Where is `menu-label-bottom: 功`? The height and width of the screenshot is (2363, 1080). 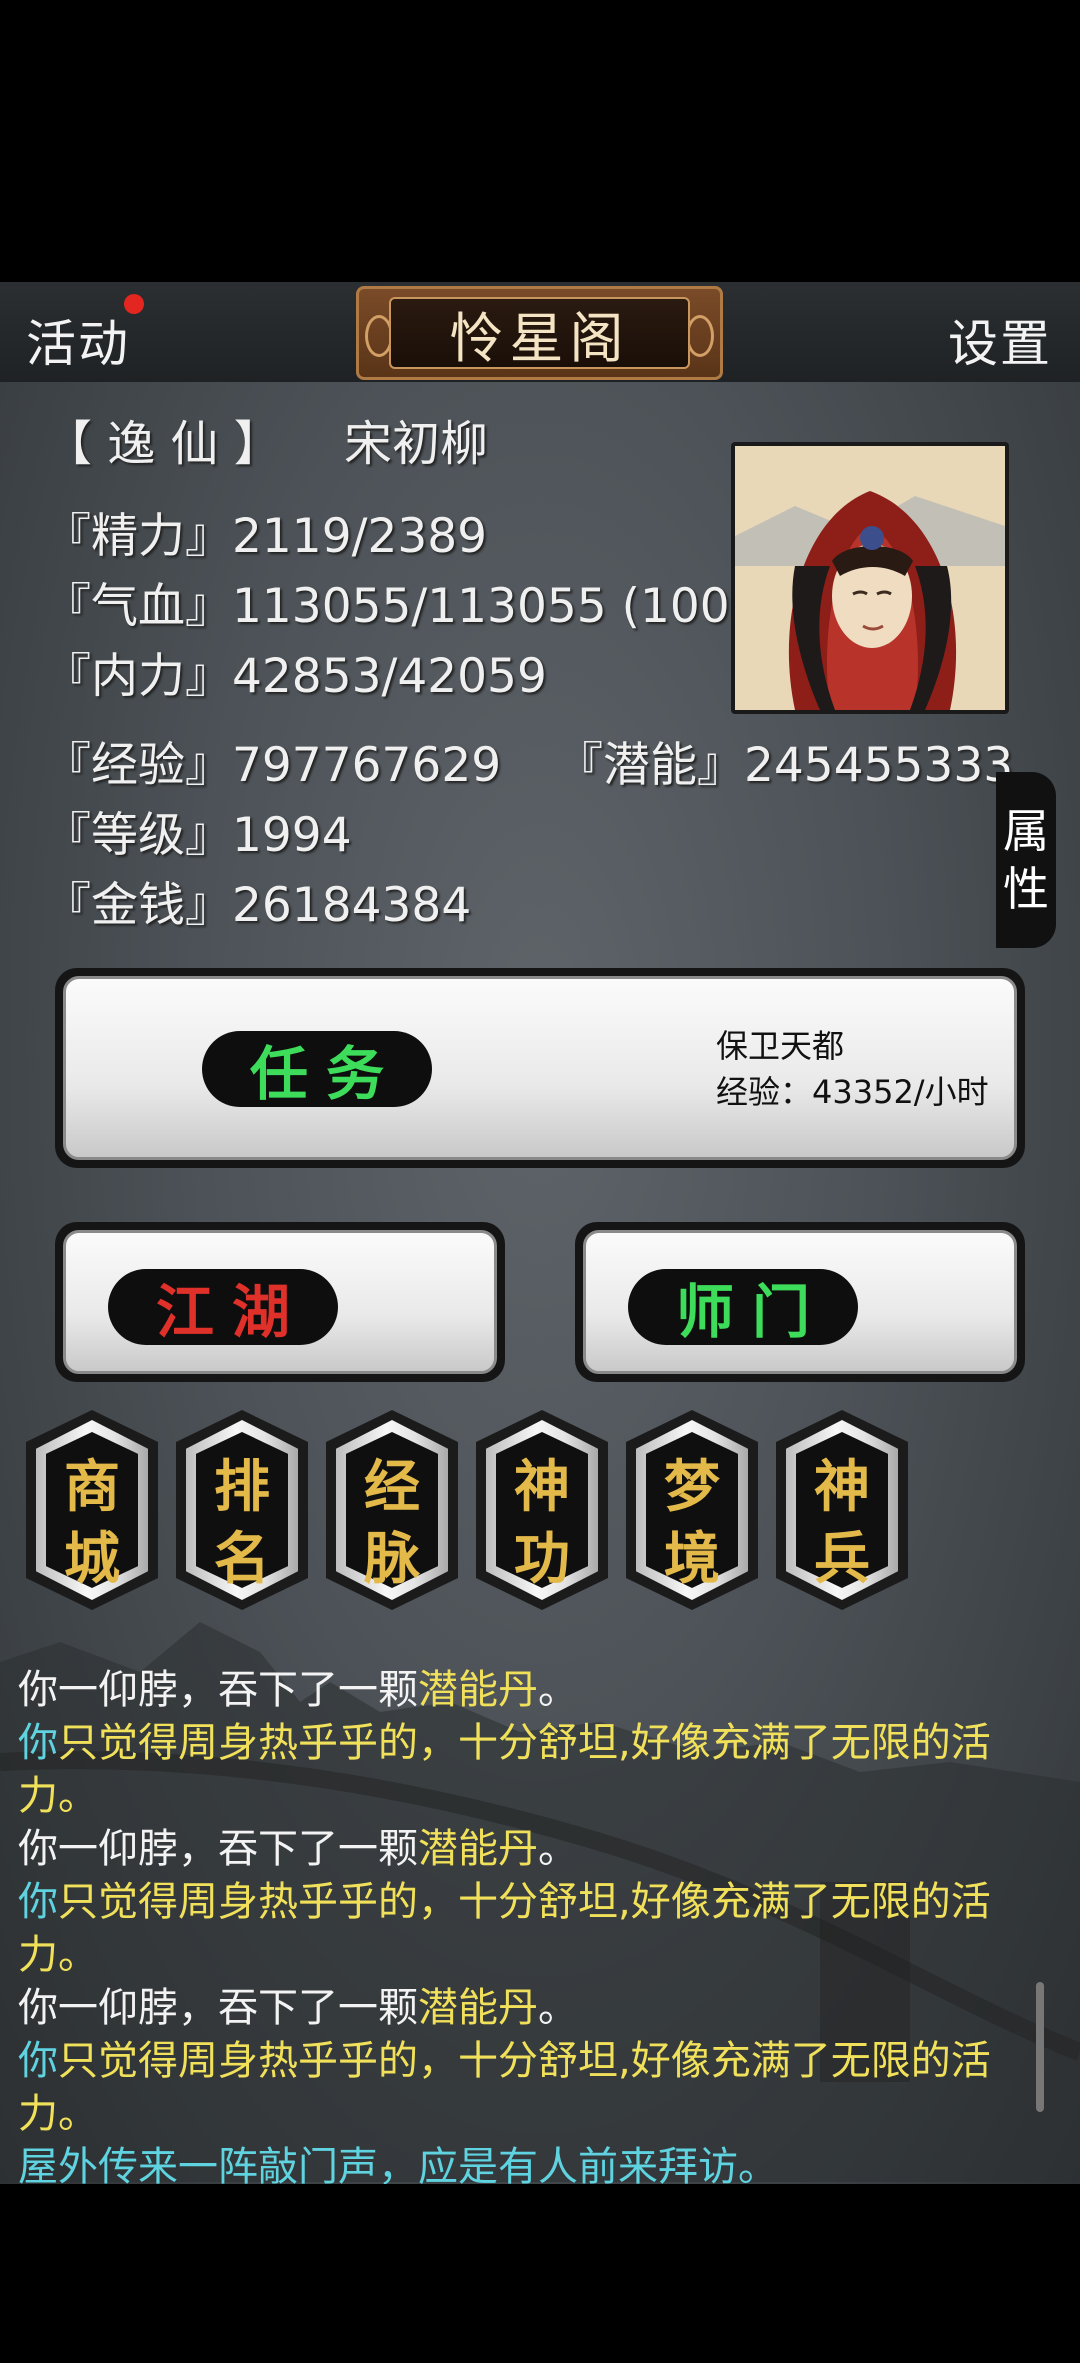 menu-label-bottom: 功 is located at coordinates (542, 1559).